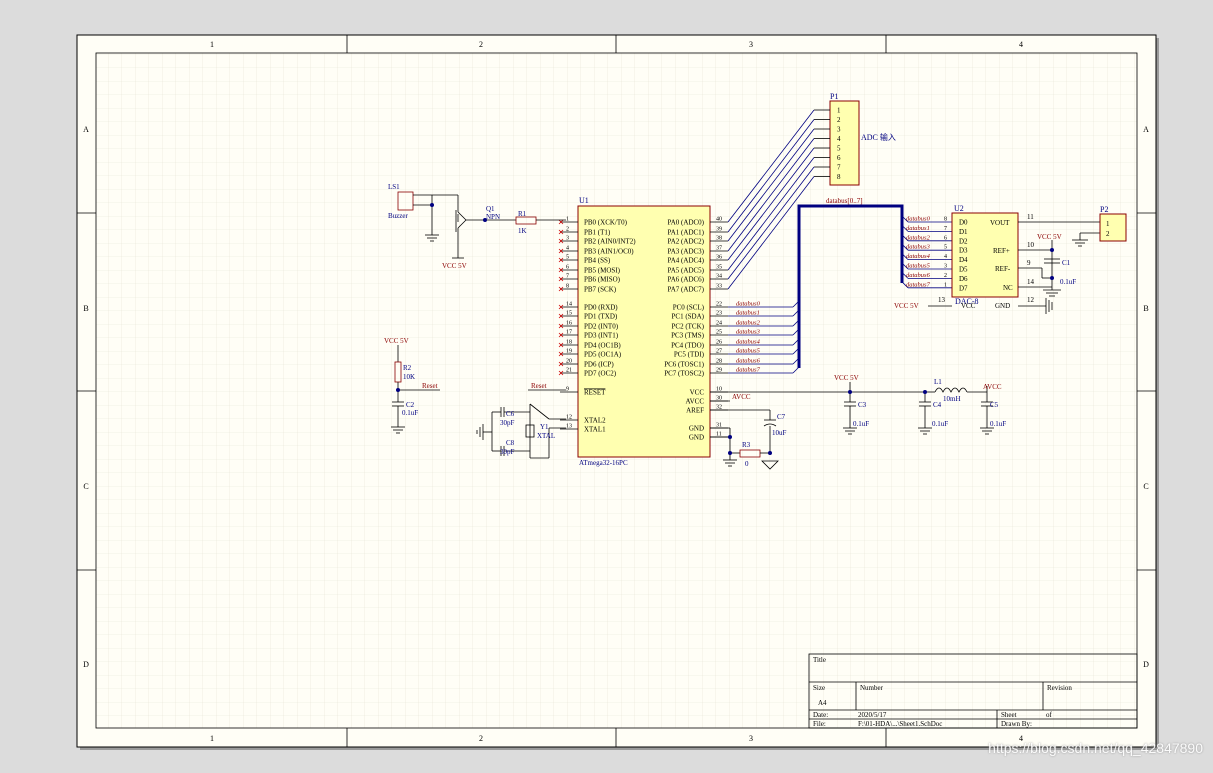 The height and width of the screenshot is (773, 1213). What do you see at coordinates (1001, 251) in the screenshot?
I see `dac-refp-name: REF+` at bounding box center [1001, 251].